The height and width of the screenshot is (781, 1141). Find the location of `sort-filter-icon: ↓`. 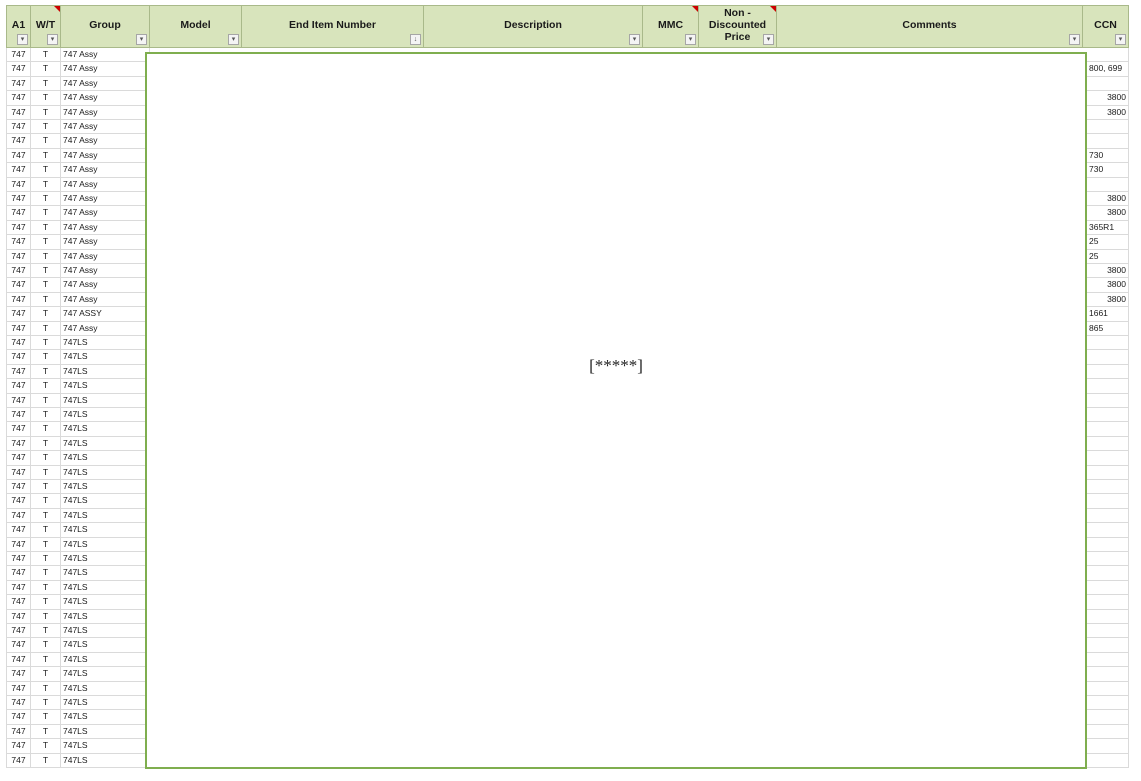

sort-filter-icon: ↓ is located at coordinates (415, 39).